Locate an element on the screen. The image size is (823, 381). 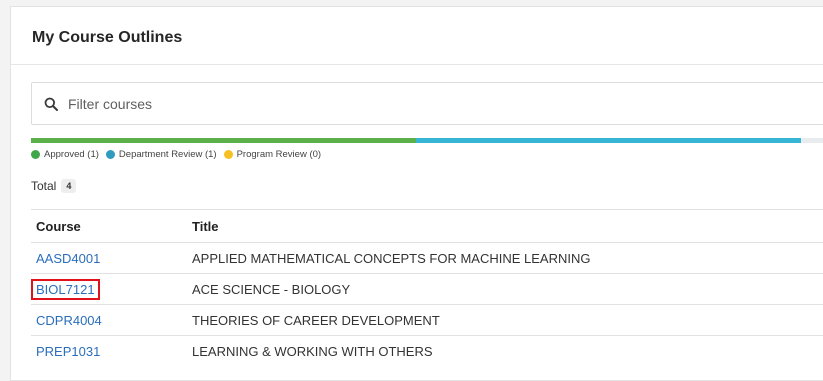
program-review-dot-icon is located at coordinates (228, 154).